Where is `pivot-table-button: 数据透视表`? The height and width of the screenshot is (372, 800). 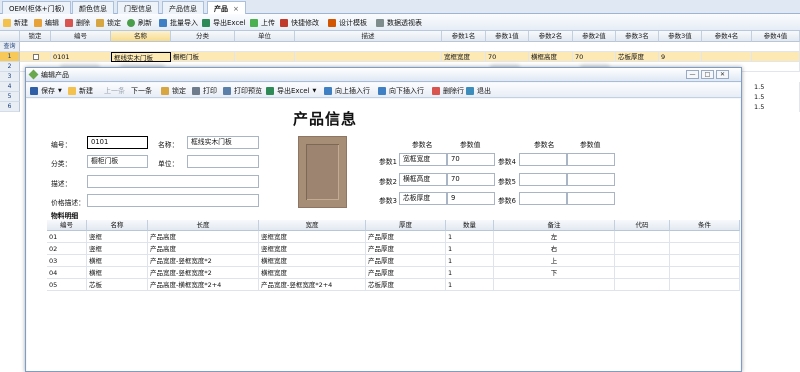
pivot-table-button: 数据透视表 is located at coordinates (399, 22).